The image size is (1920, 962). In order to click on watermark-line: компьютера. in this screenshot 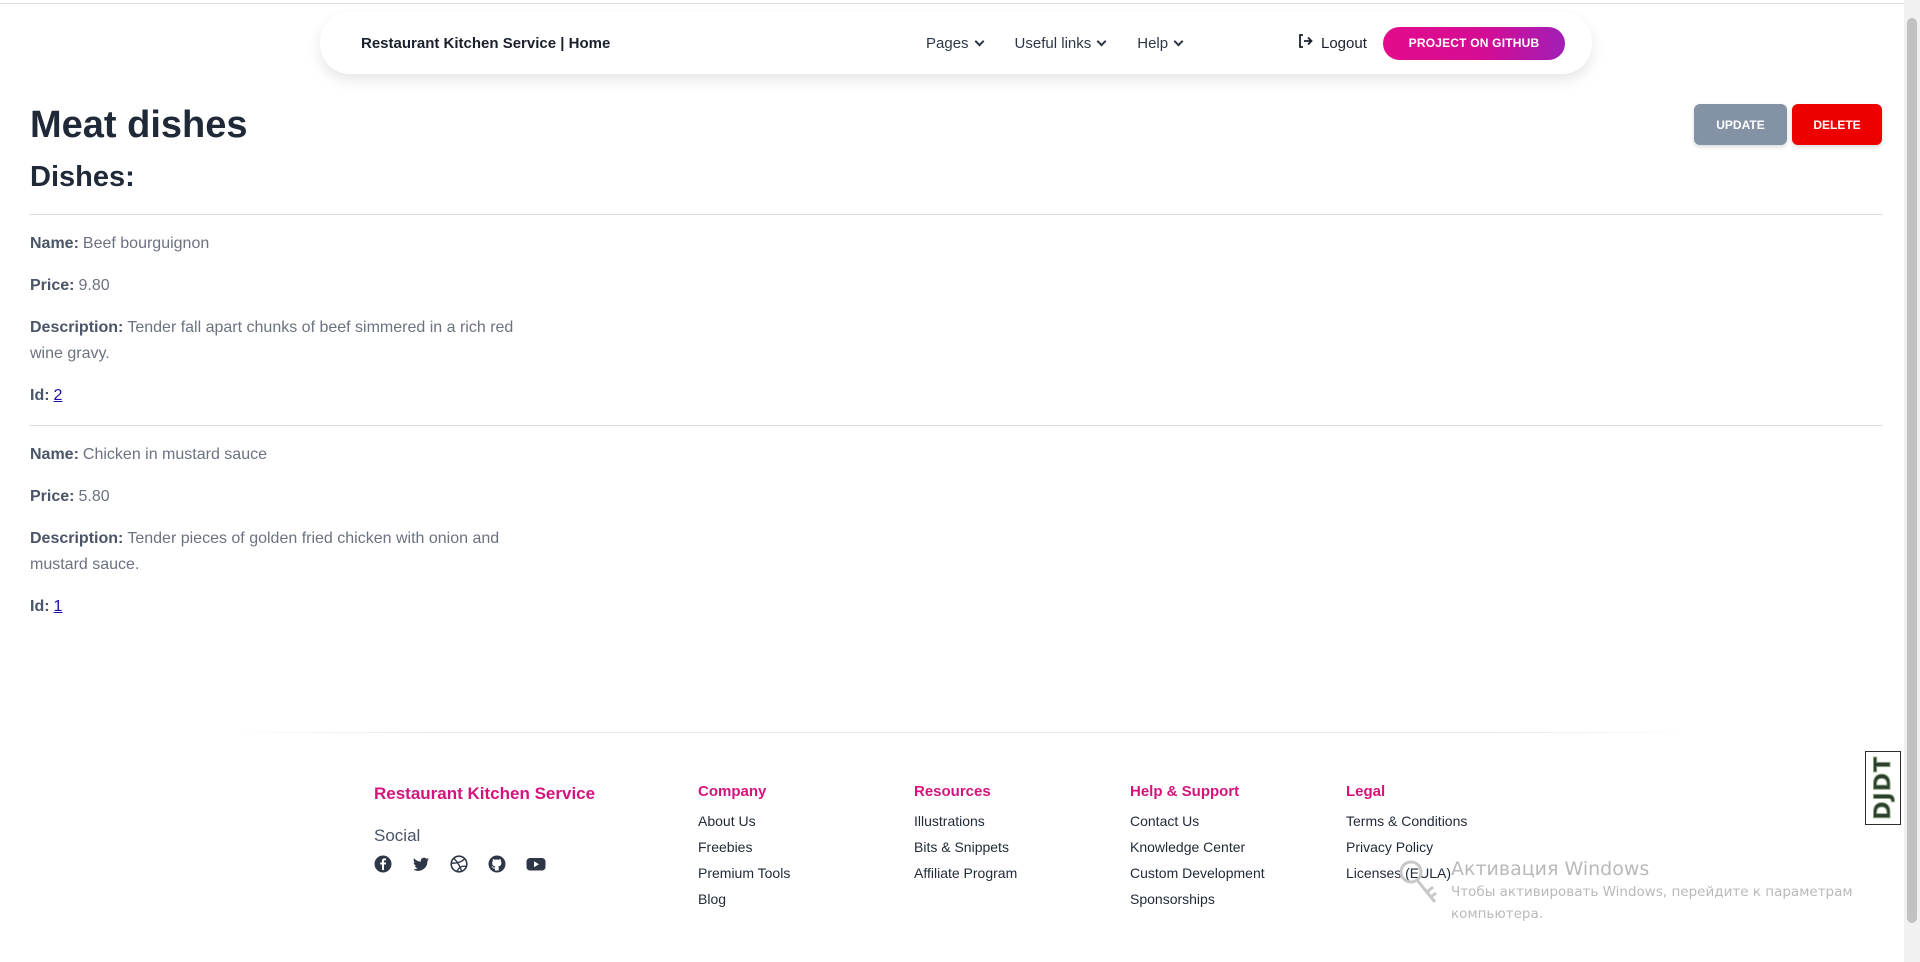, I will do `click(1497, 914)`.